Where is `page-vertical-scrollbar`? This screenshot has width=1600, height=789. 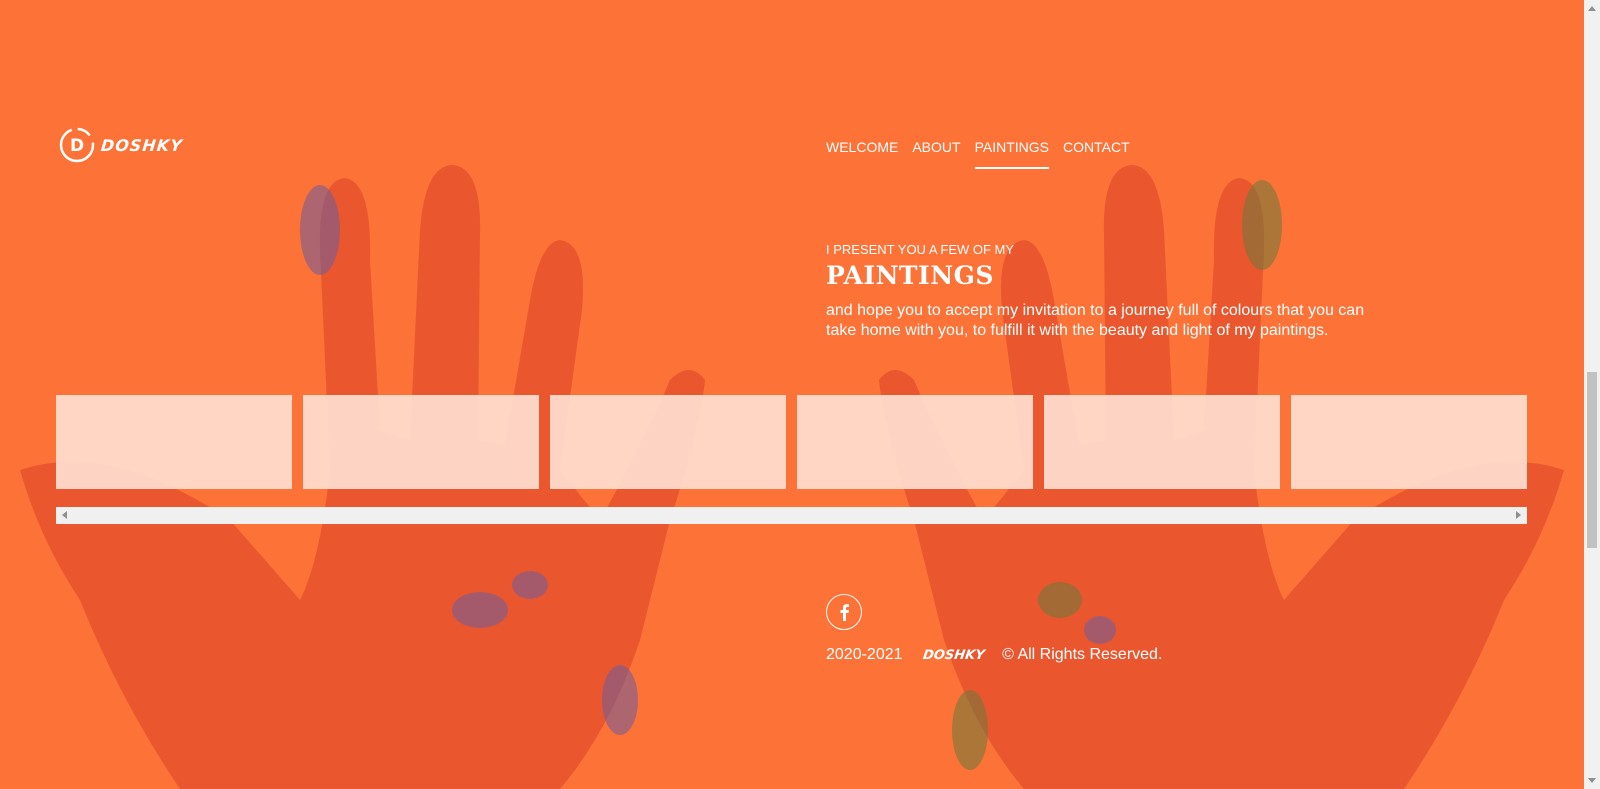
page-vertical-scrollbar is located at coordinates (1592, 394).